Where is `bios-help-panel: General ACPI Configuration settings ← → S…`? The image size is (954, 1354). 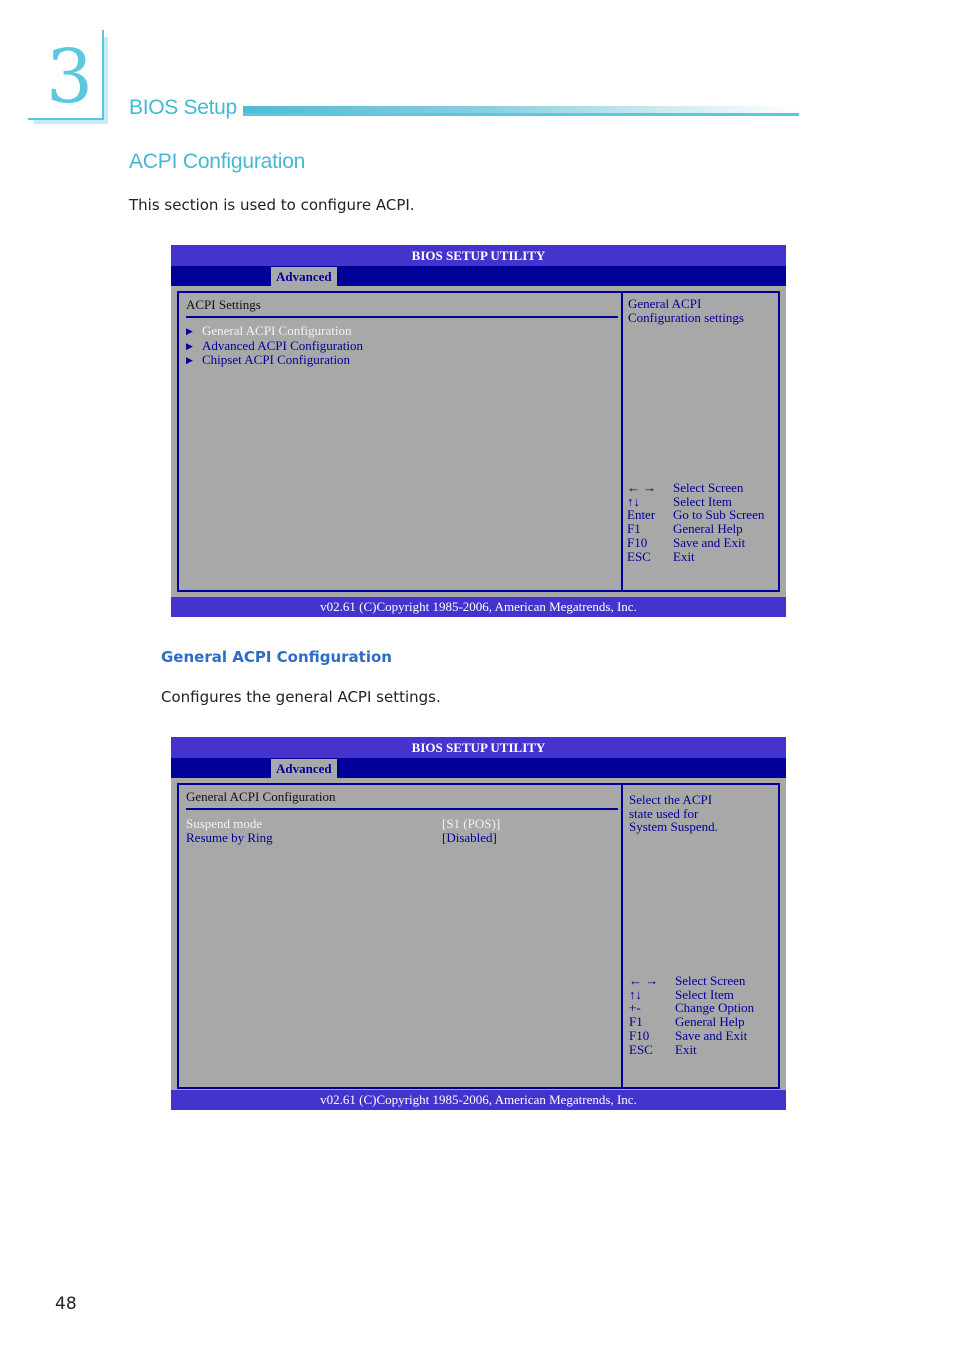 bios-help-panel: General ACPI Configuration settings ← → S… is located at coordinates (700, 441).